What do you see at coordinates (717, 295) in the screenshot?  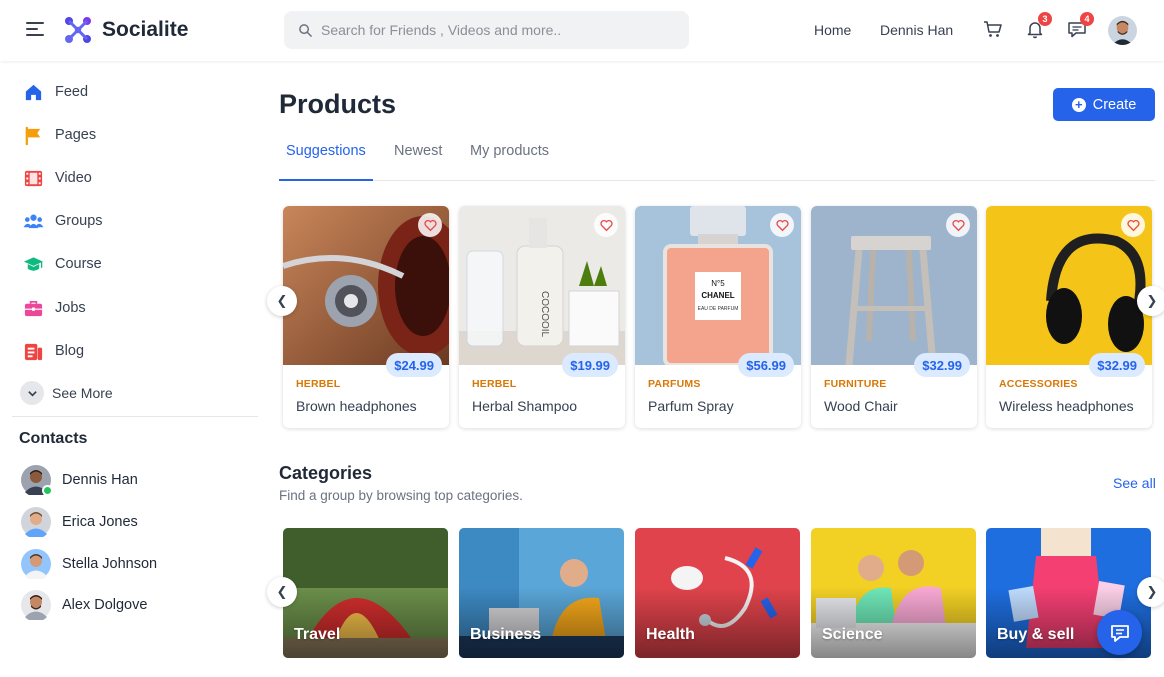 I see `perfume-label-text: CHANEL` at bounding box center [717, 295].